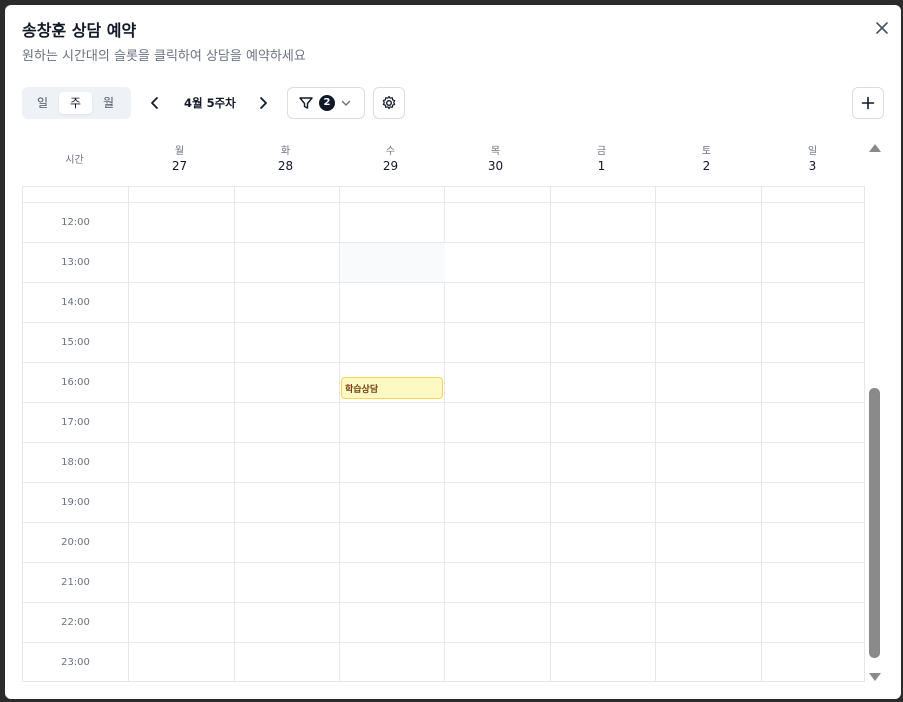 The width and height of the screenshot is (903, 702). I want to click on chevron-down-icon, so click(346, 103).